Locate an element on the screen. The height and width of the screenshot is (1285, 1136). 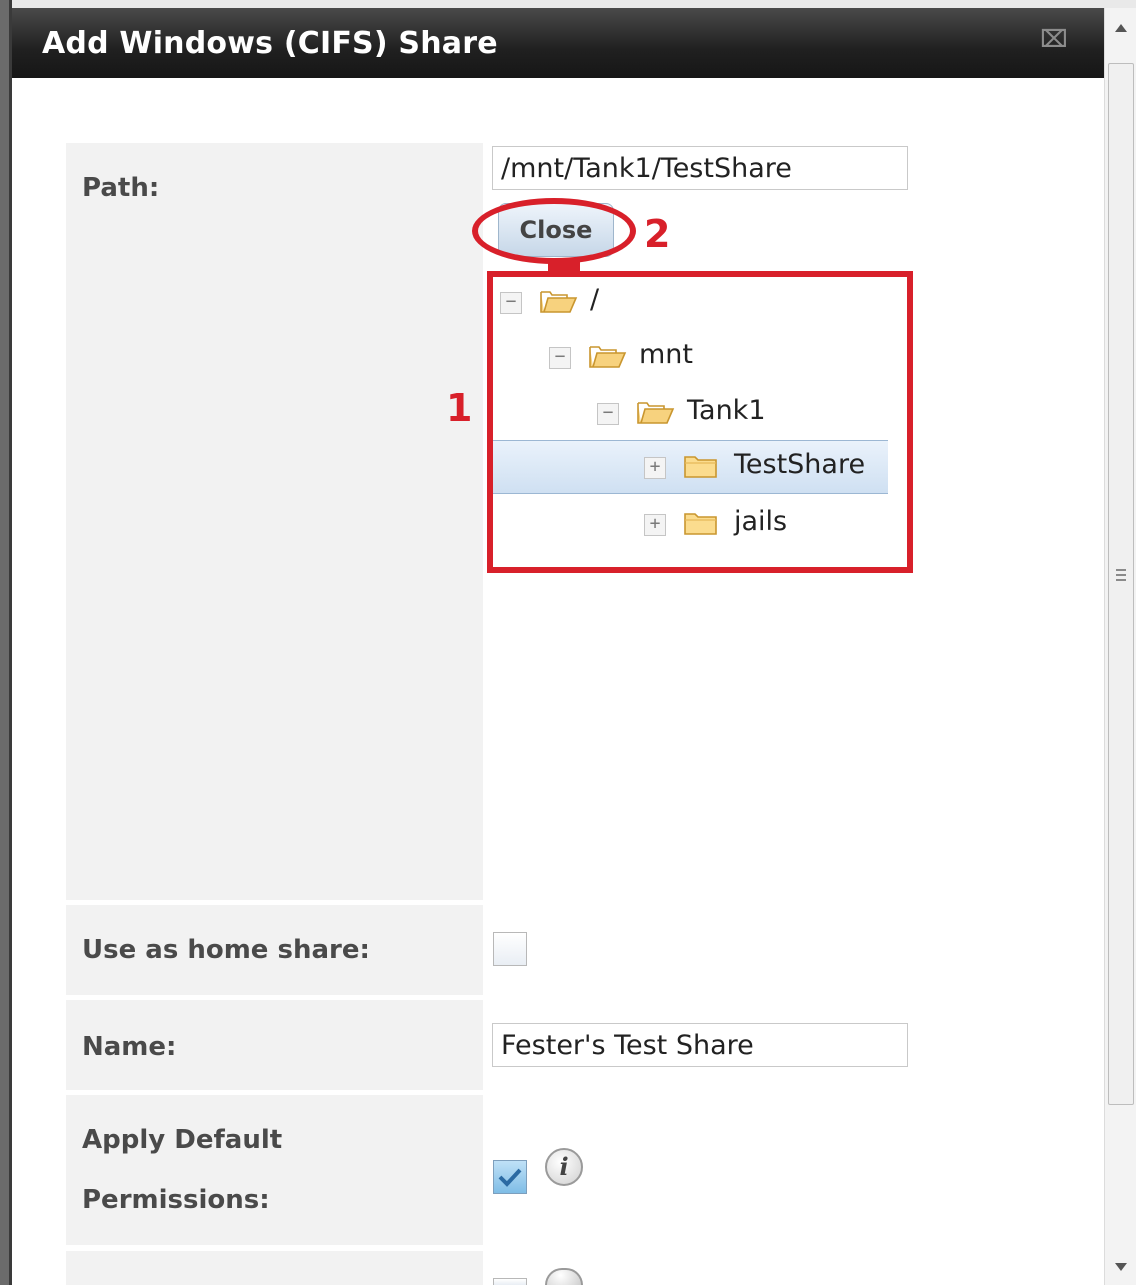
annotation-marker-1: 1 is located at coordinates (459, 408).